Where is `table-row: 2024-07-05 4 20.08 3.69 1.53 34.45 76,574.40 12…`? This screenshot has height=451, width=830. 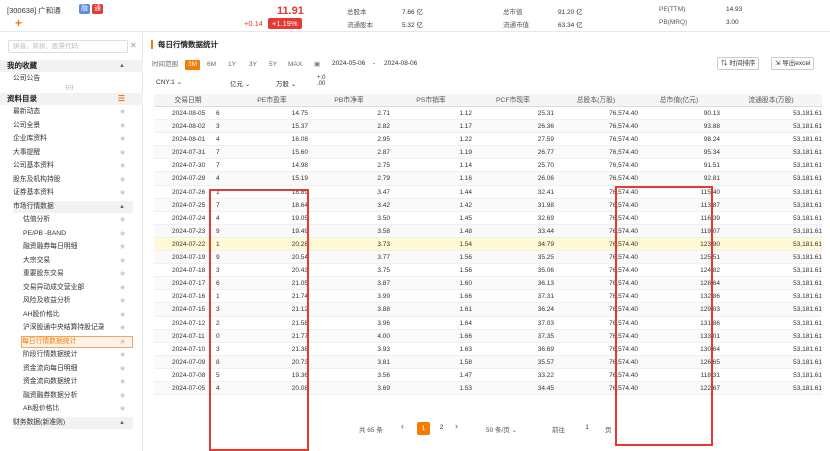
table-row: 2024-07-05 4 20.08 3.69 1.53 34.45 76,574.40 12… is located at coordinates (488, 388).